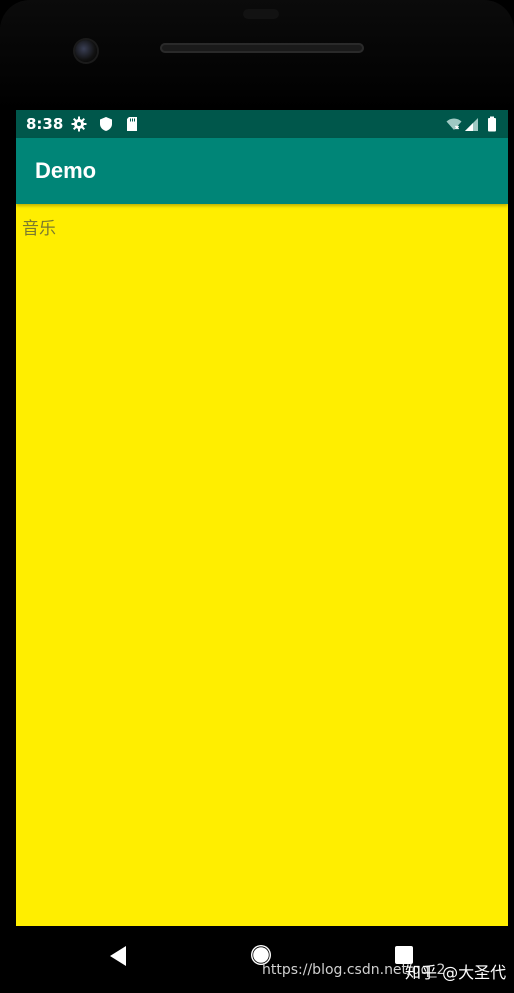 Image resolution: width=514 pixels, height=993 pixels. What do you see at coordinates (454, 124) in the screenshot?
I see `wifi-off-icon` at bounding box center [454, 124].